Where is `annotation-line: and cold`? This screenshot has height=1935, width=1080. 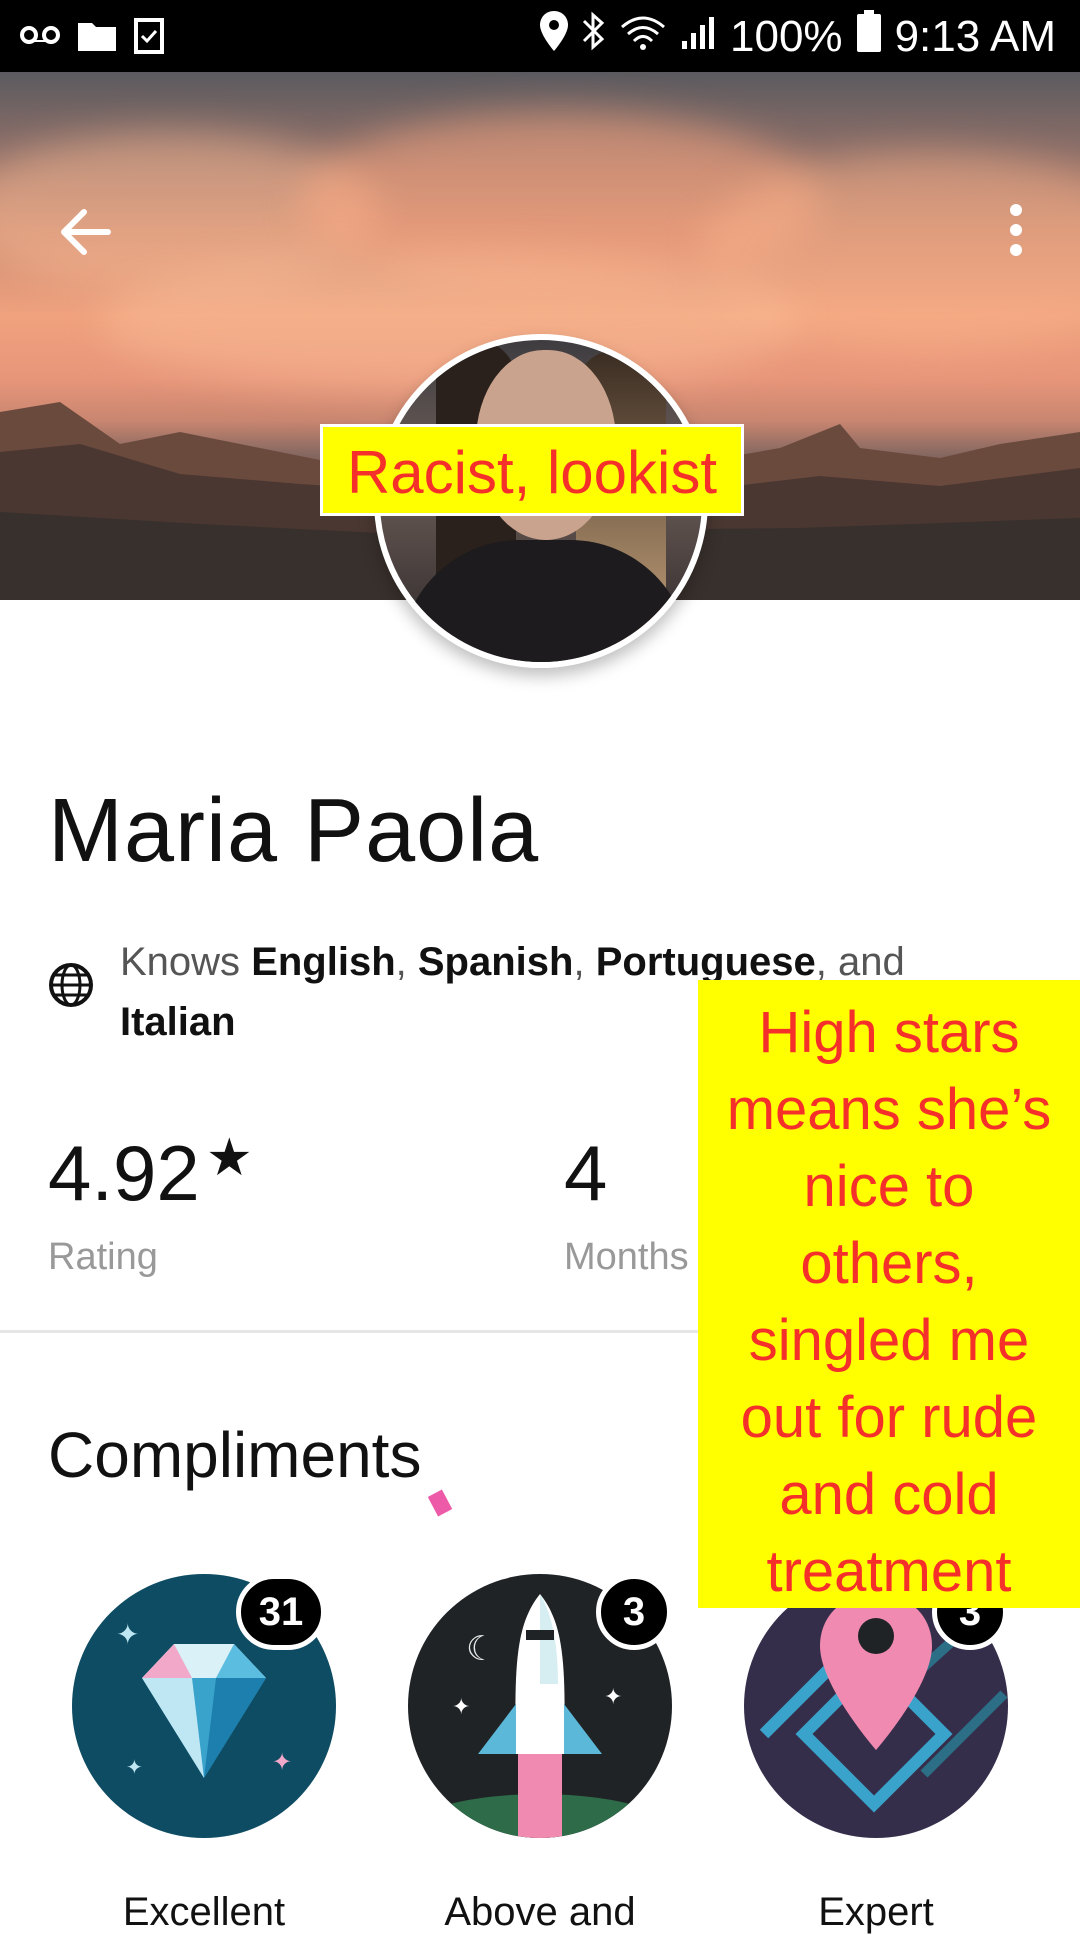
annotation-line: and cold is located at coordinates (889, 1494).